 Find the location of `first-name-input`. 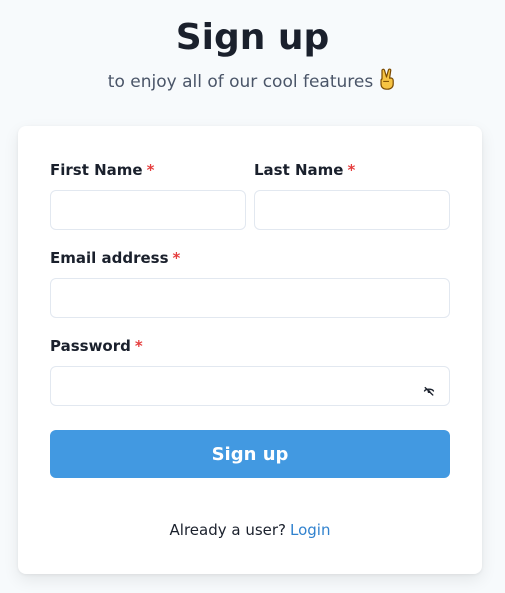

first-name-input is located at coordinates (148, 210).